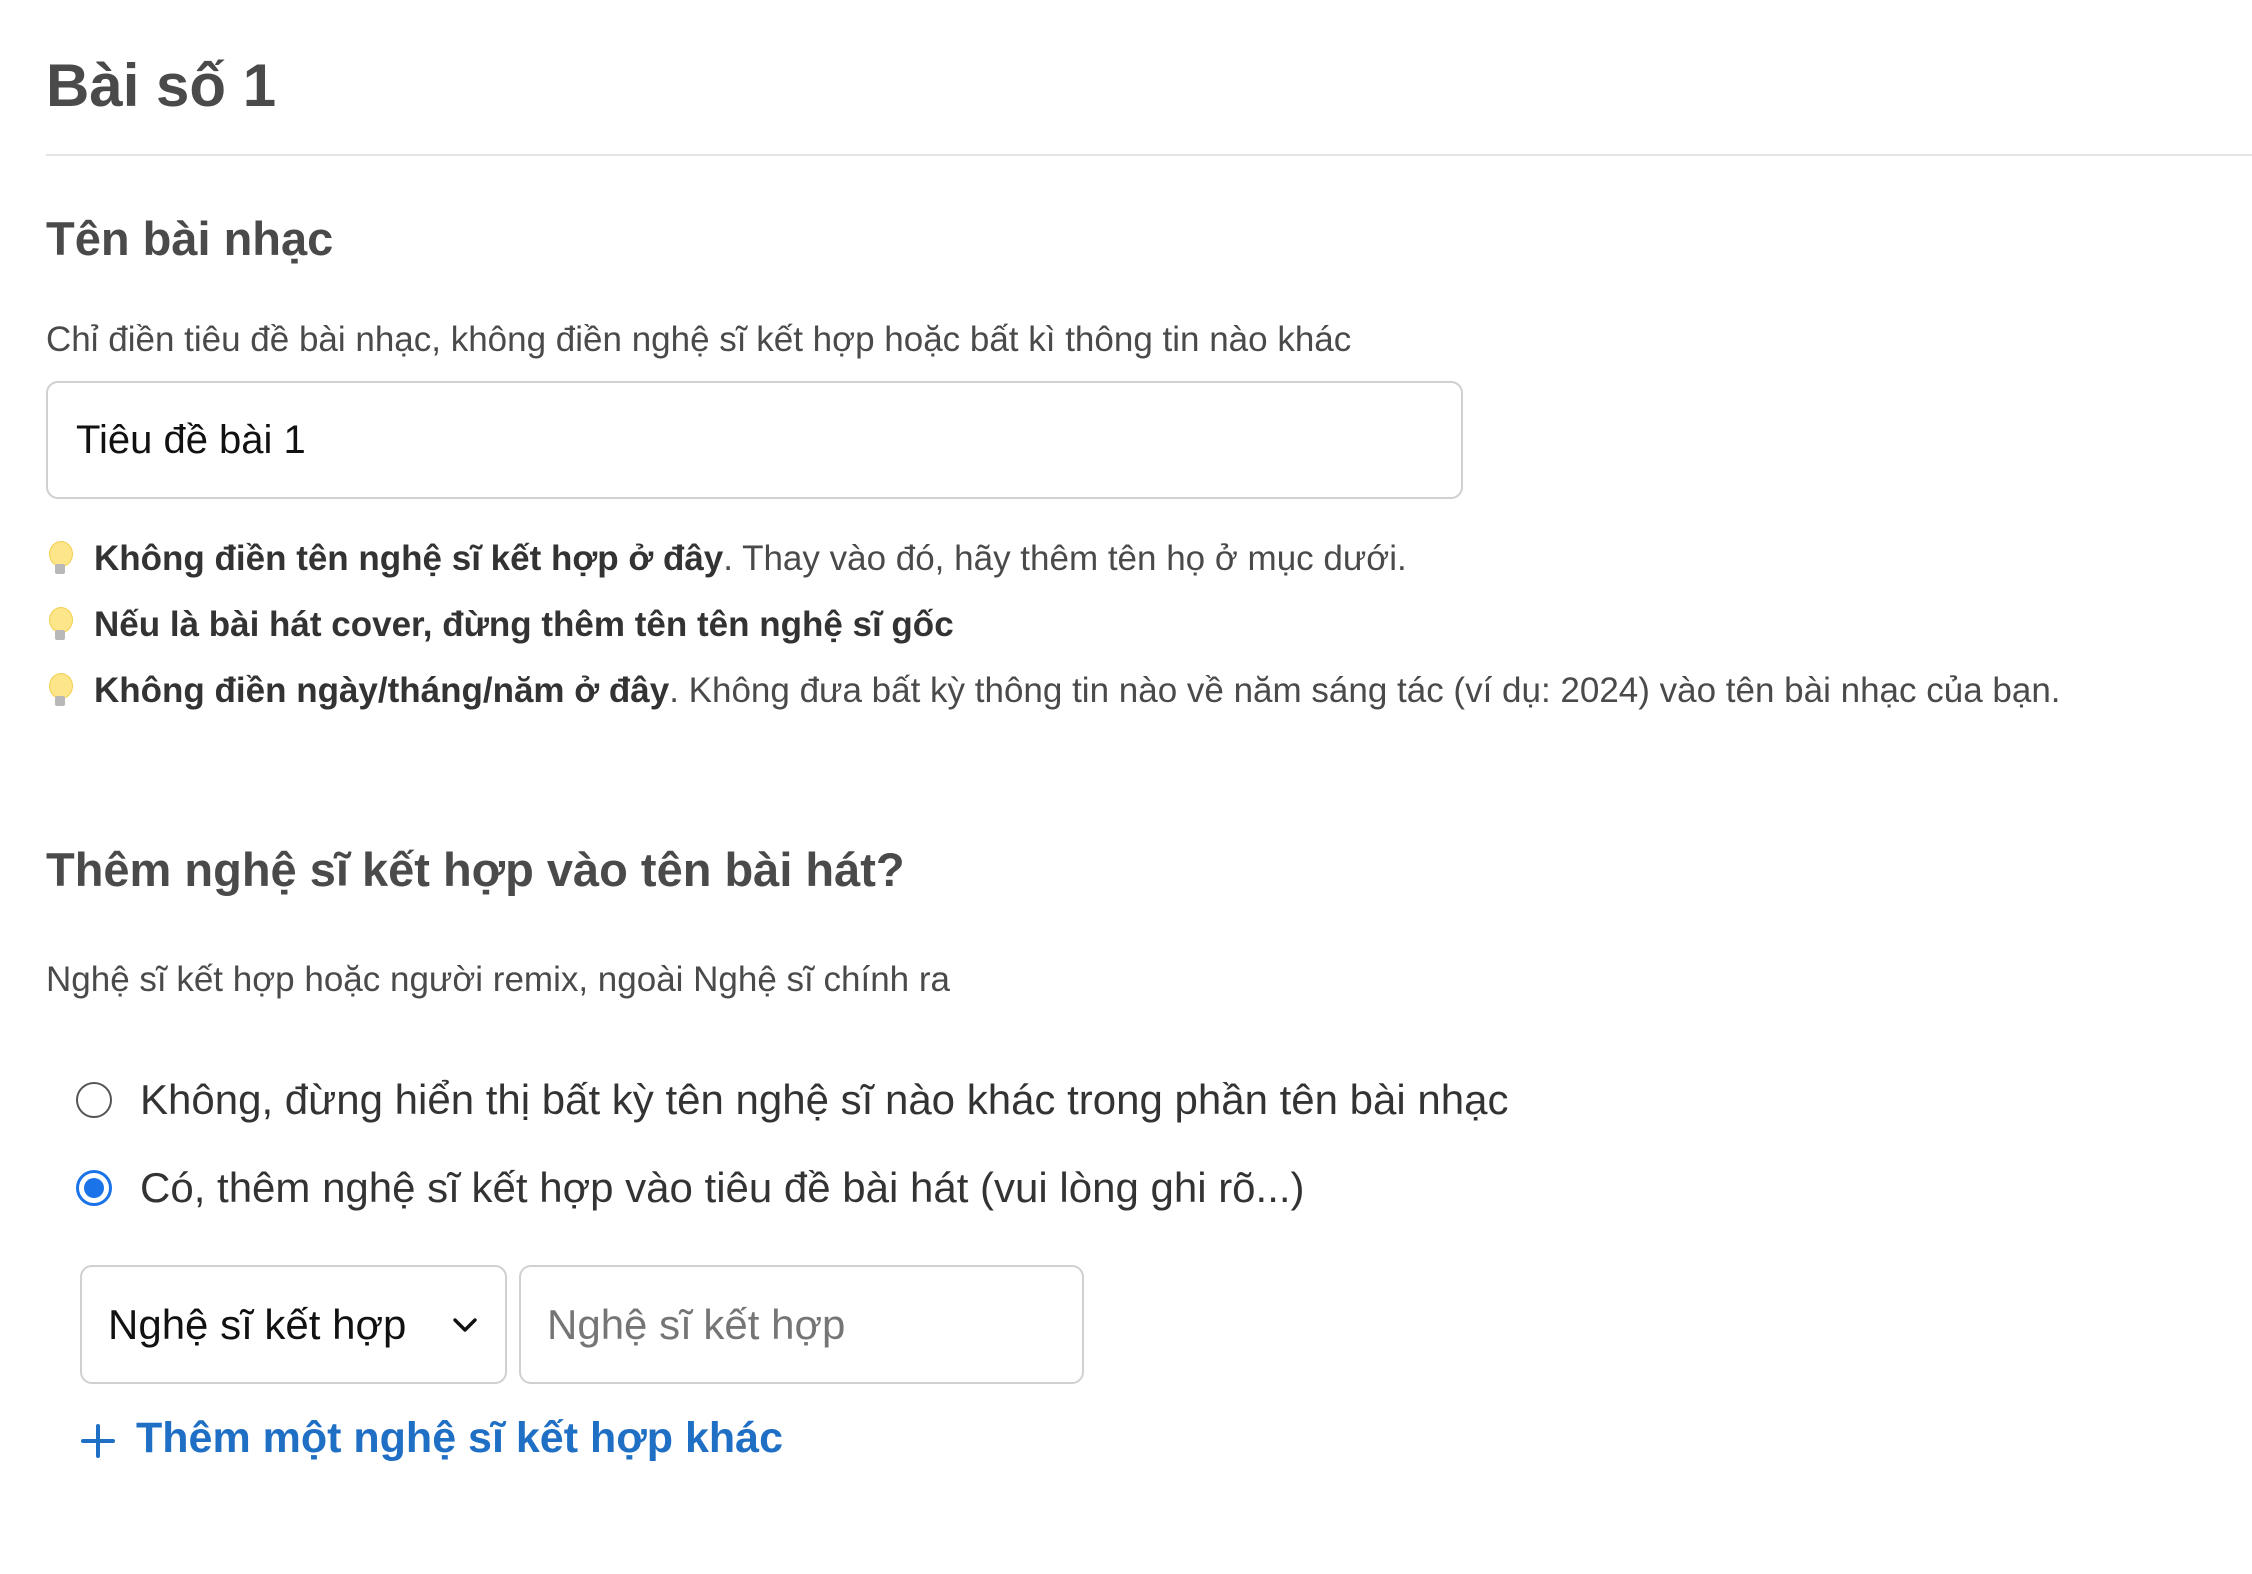 Image resolution: width=2252 pixels, height=1574 pixels. What do you see at coordinates (257, 1324) in the screenshot?
I see `artist-role-select-value: Nghệ sĩ kết hợp` at bounding box center [257, 1324].